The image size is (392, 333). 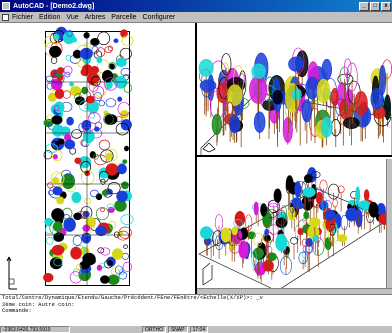 I want to click on snap-toggle: SNAP, so click(x=177, y=329).